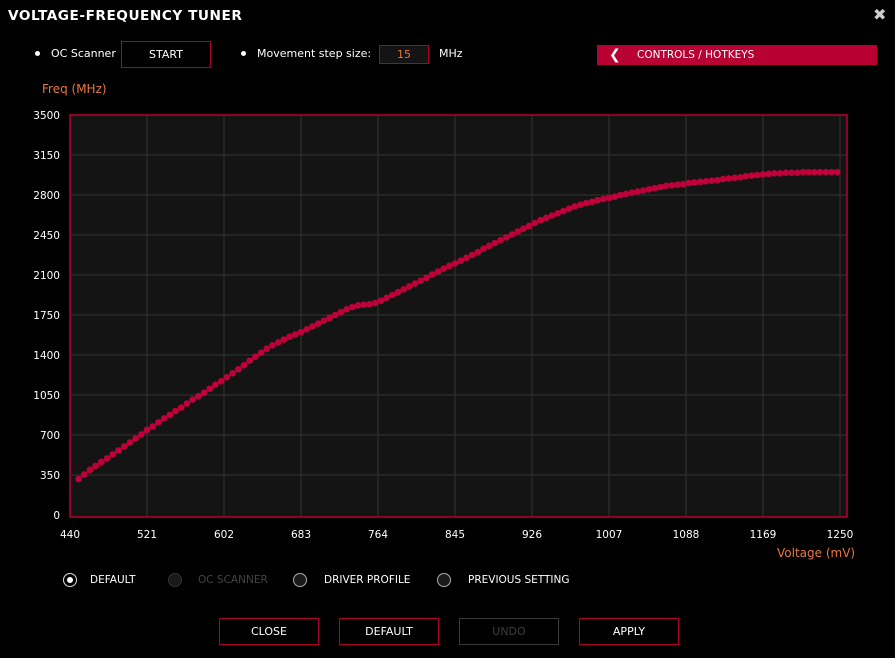 The height and width of the screenshot is (658, 895). I want to click on apply-button: APPLY, so click(629, 631).